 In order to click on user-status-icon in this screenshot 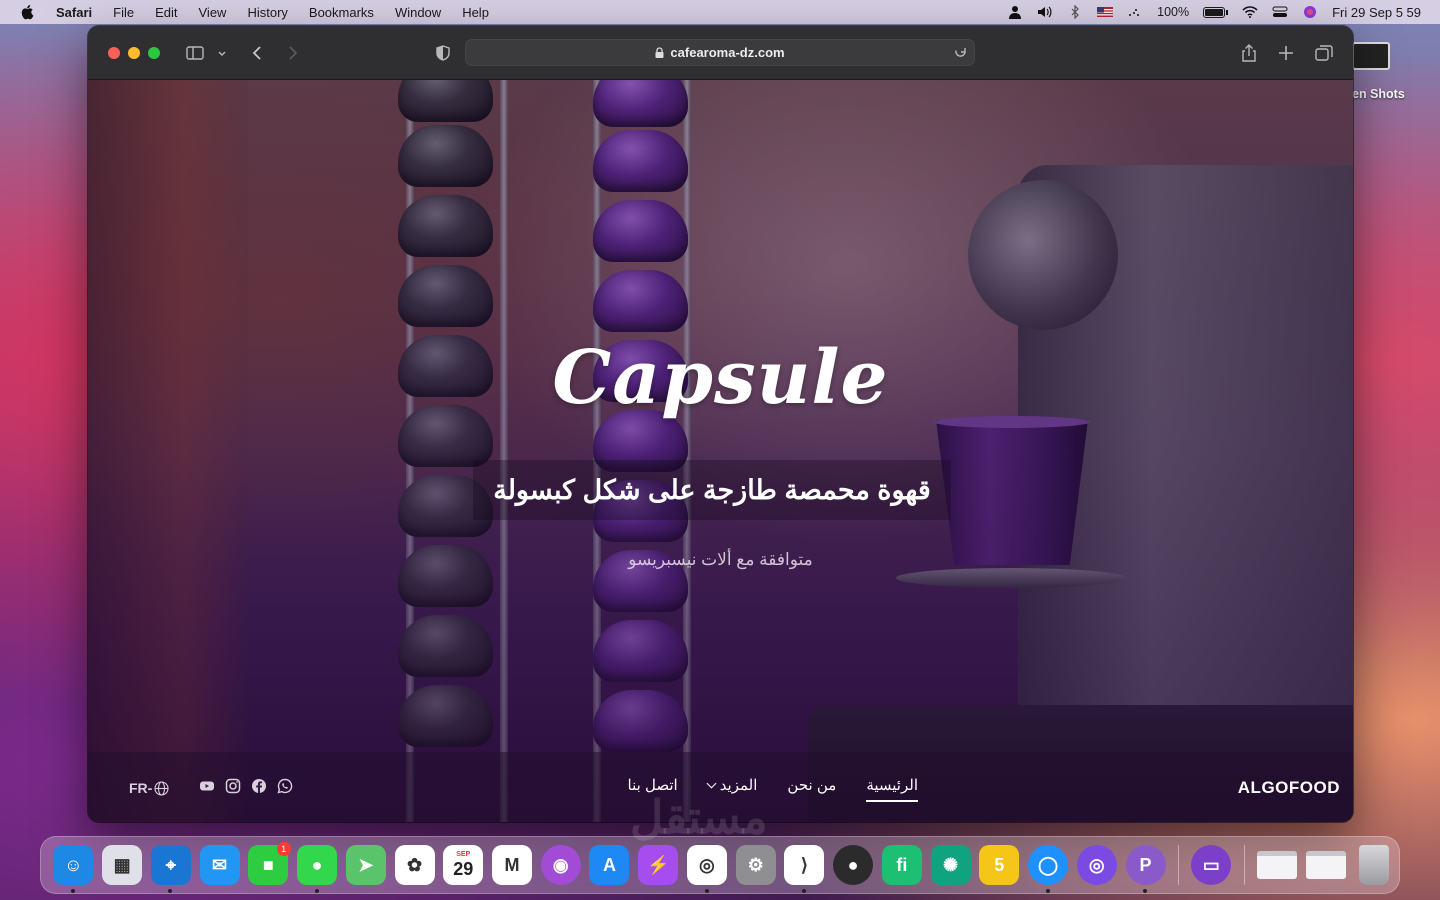, I will do `click(1015, 12)`.